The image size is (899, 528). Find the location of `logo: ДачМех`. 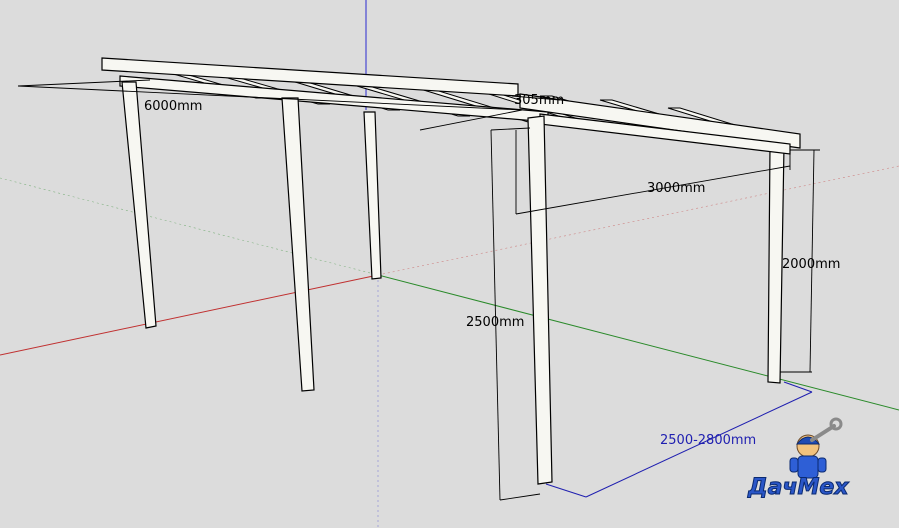

logo: ДачМех is located at coordinates (798, 459).